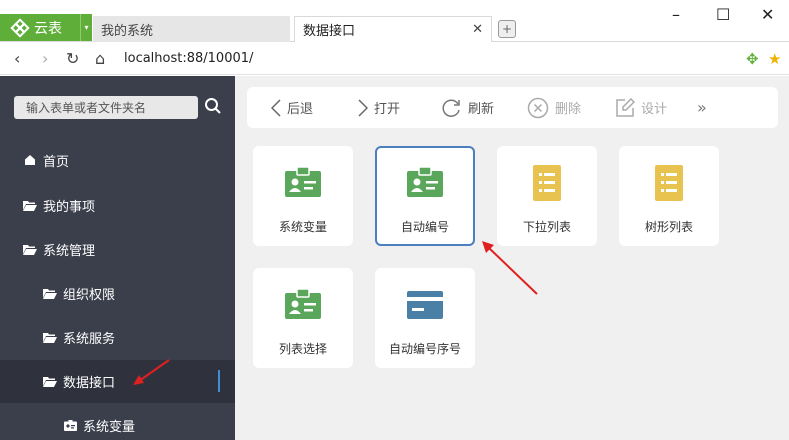 The width and height of the screenshot is (789, 440). I want to click on sidebar-item-system-variables: 系统变量, so click(117, 422).